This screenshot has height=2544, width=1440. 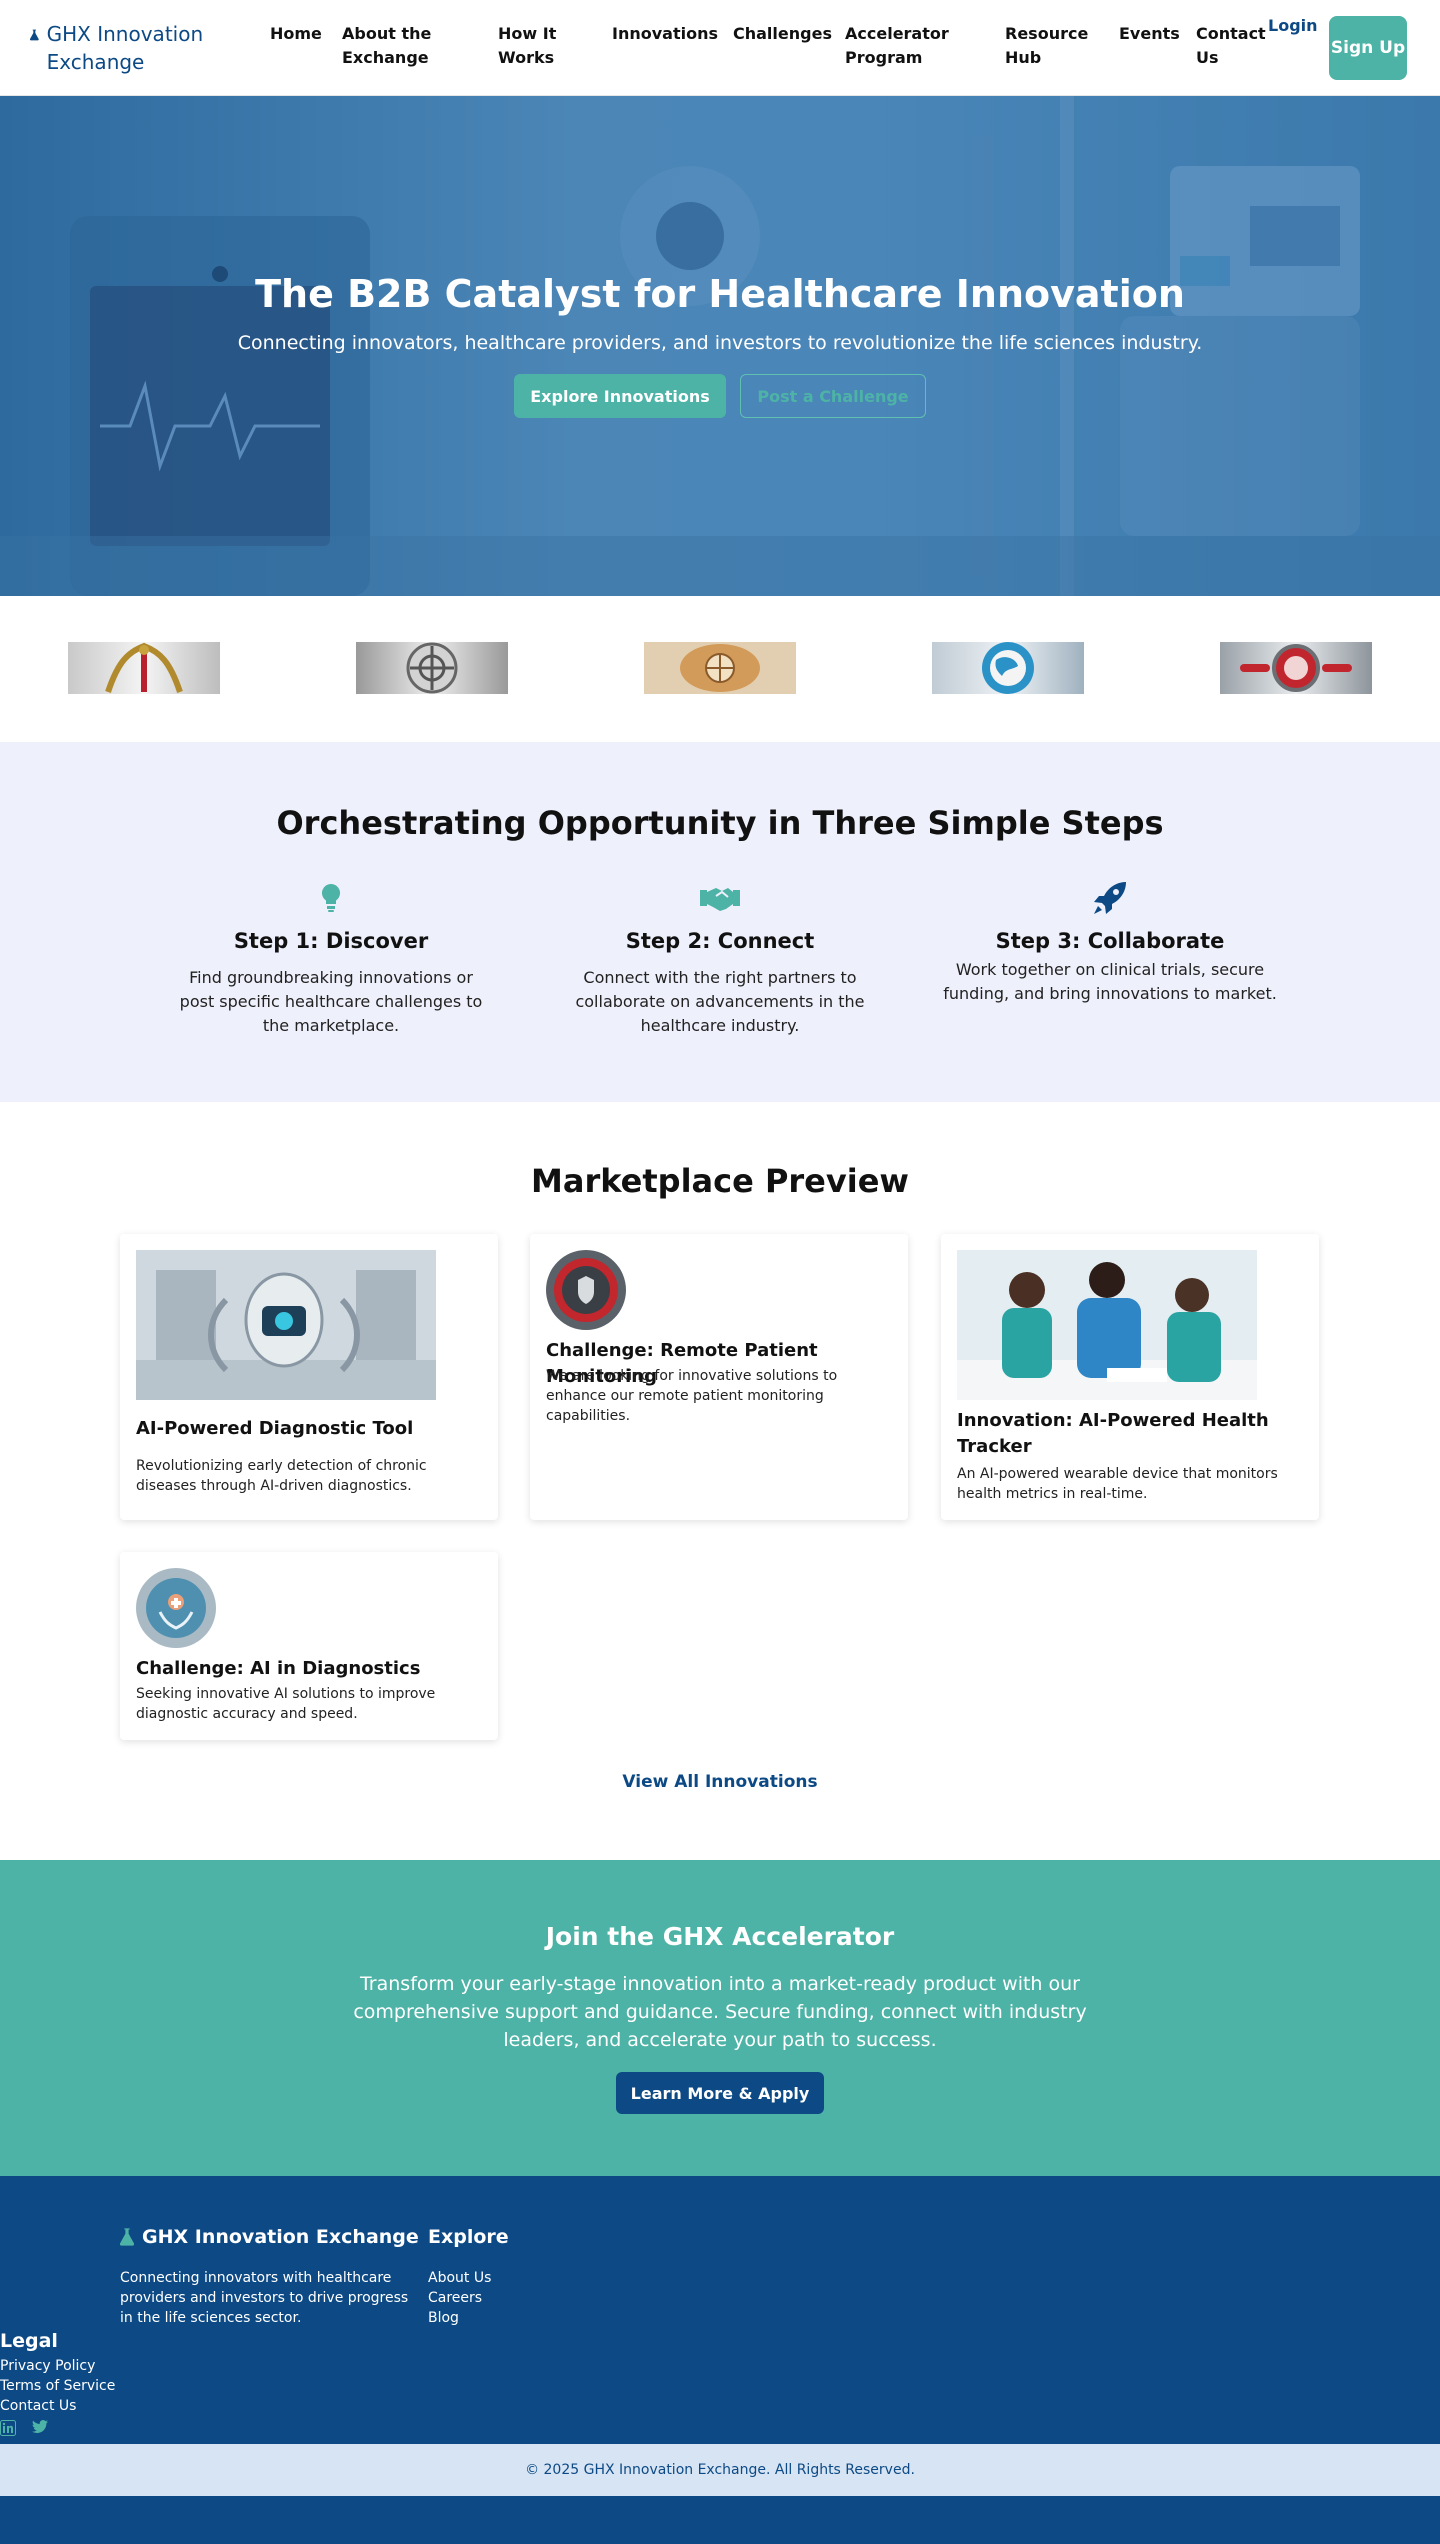 What do you see at coordinates (468, 2237) in the screenshot?
I see `footer-explore-heading: Explore` at bounding box center [468, 2237].